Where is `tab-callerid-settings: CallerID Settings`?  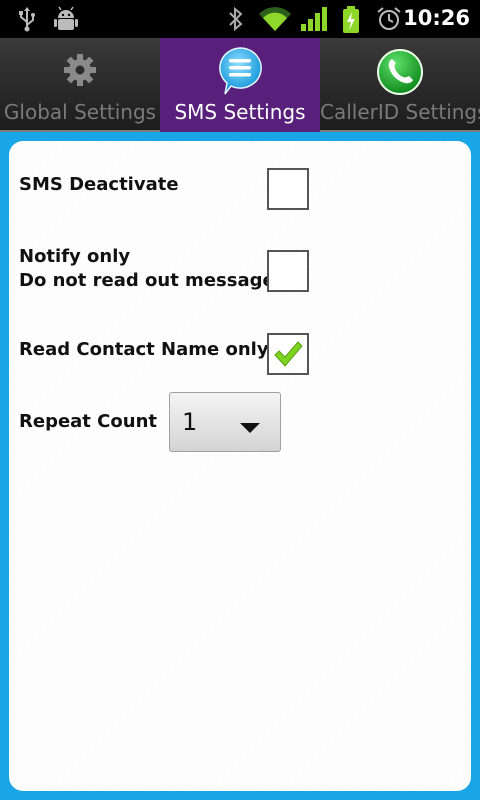
tab-callerid-settings: CallerID Settings is located at coordinates (400, 85).